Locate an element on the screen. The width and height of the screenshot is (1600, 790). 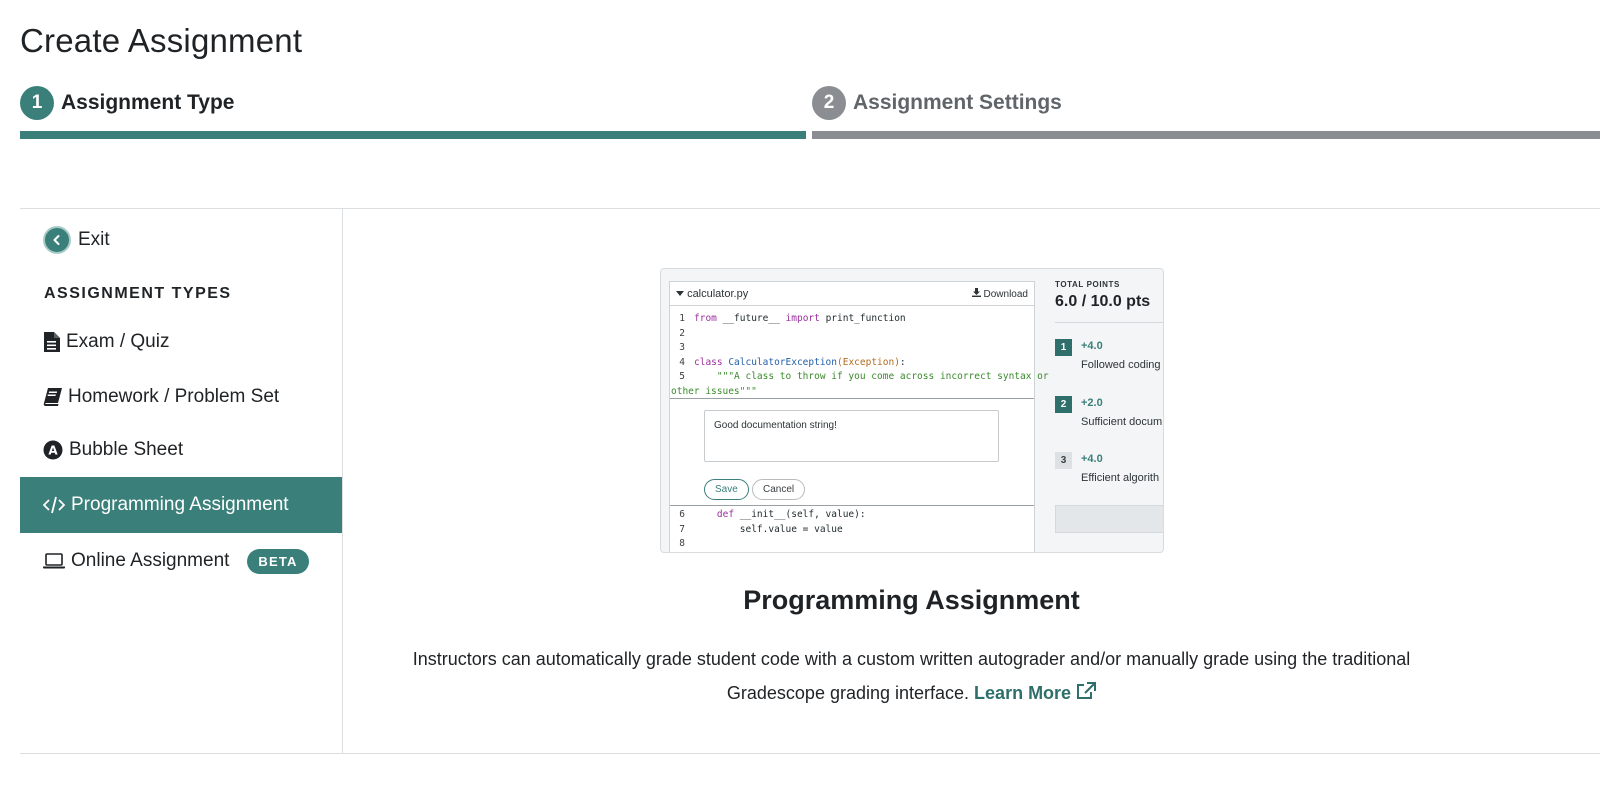
step-label-1: Assignment Type is located at coordinates (148, 102).